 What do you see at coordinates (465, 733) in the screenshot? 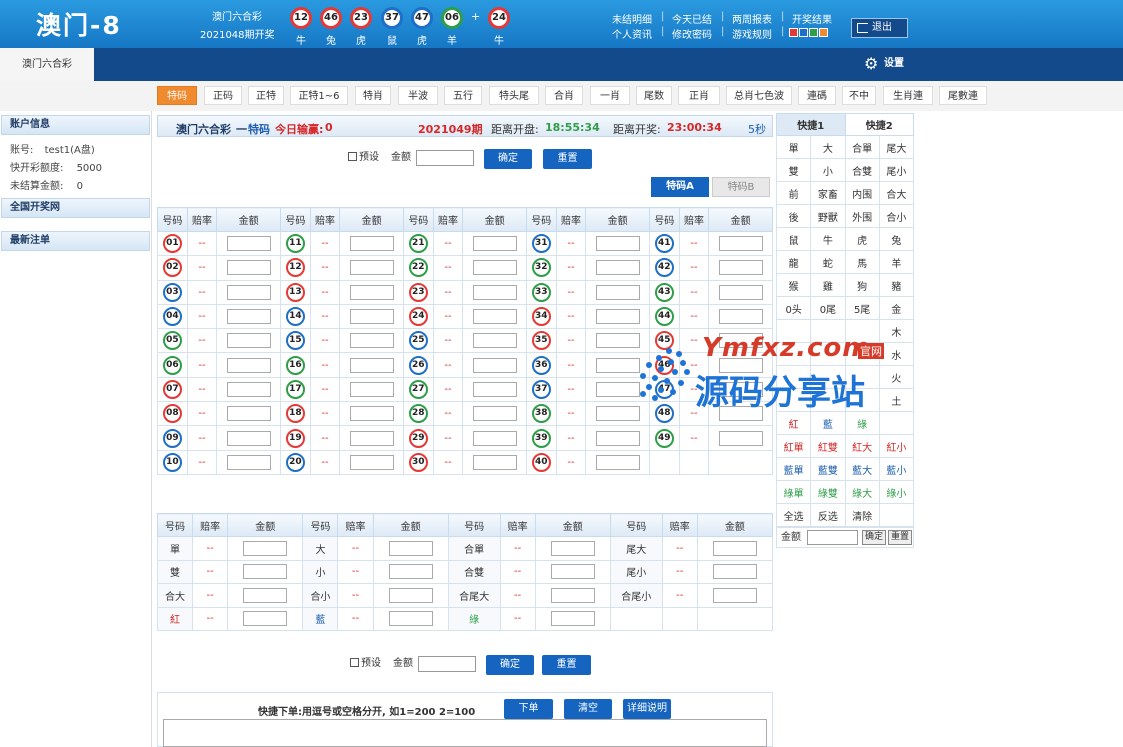
I see `fast-order-textarea` at bounding box center [465, 733].